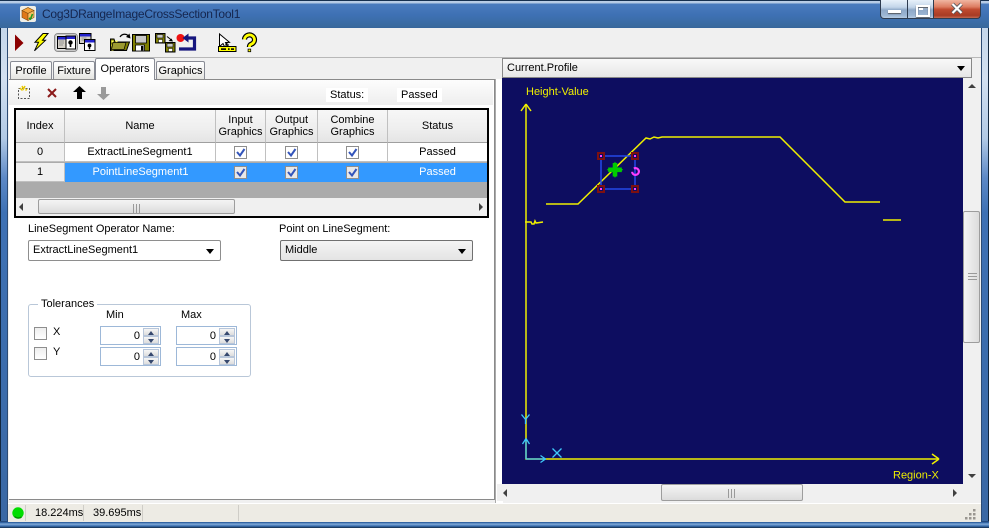 This screenshot has width=989, height=528. Describe the element at coordinates (916, 476) in the screenshot. I see `svg-text: Region-X` at that location.